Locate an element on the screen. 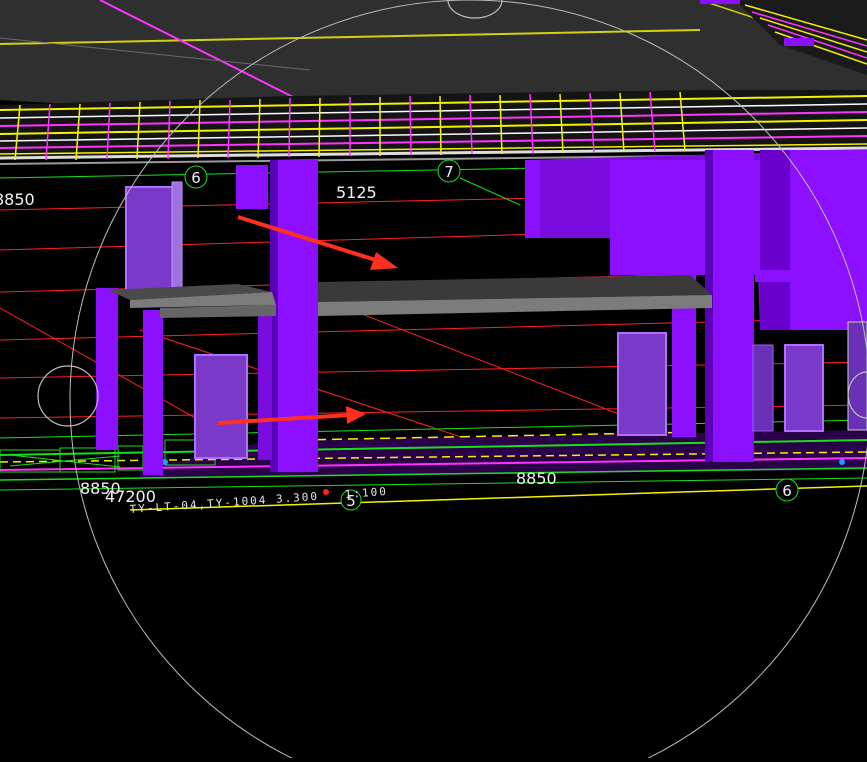 The image size is (867, 762). axis-marker-bottom-b: 6 is located at coordinates (787, 490).